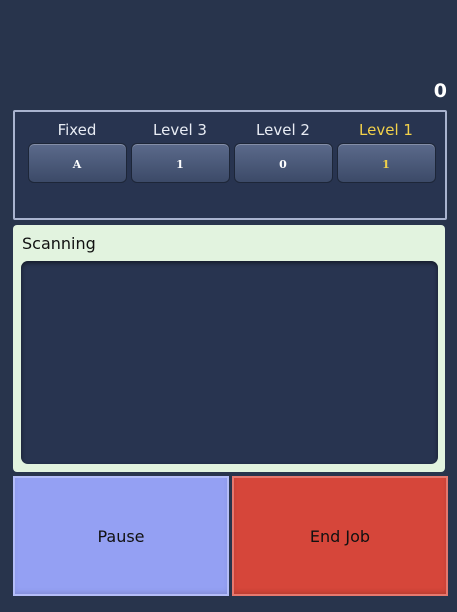 This screenshot has width=457, height=612. I want to click on level-col-level-1: Level 1 1, so click(386, 147).